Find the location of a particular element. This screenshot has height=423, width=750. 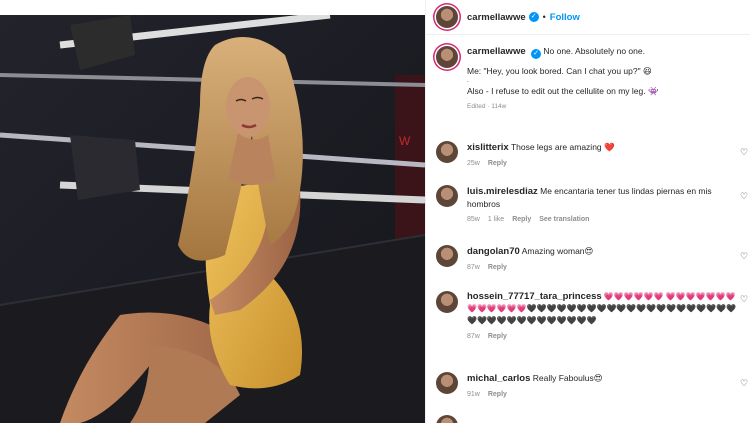

author-avatar is located at coordinates (447, 17).